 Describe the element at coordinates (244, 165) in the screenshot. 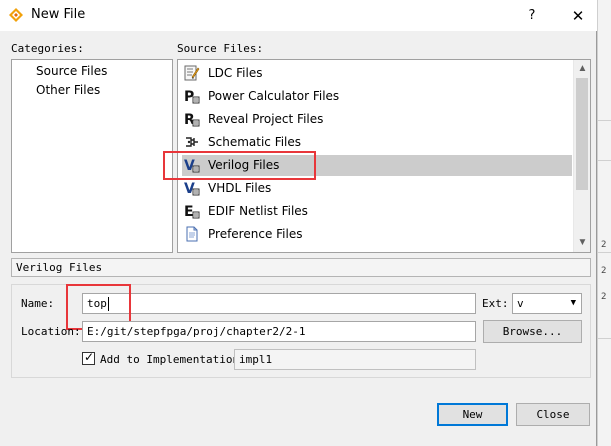

I see `source-file-label: Verilog Files` at that location.